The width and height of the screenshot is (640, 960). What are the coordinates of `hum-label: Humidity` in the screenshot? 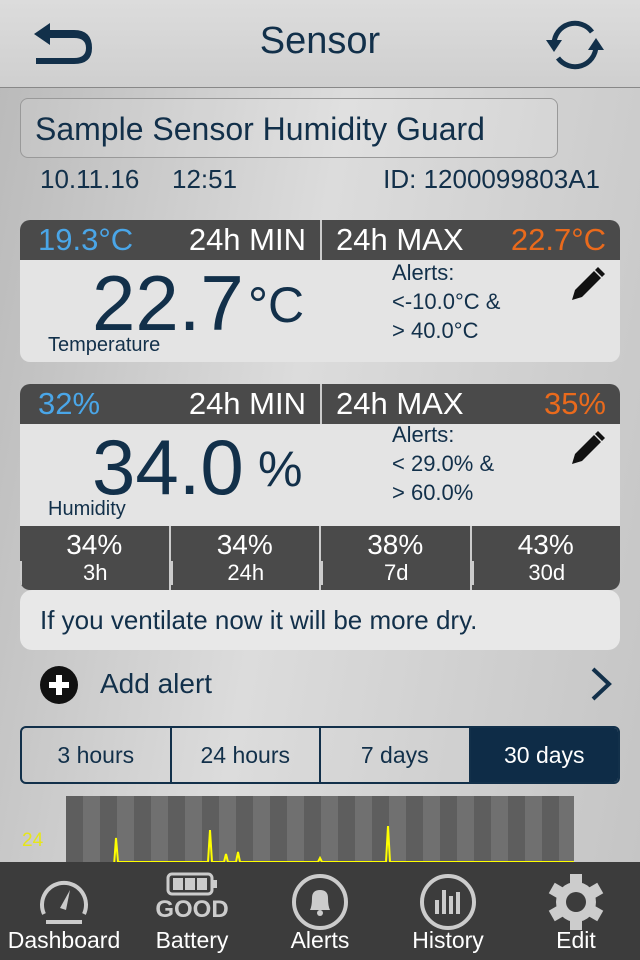 It's located at (87, 509).